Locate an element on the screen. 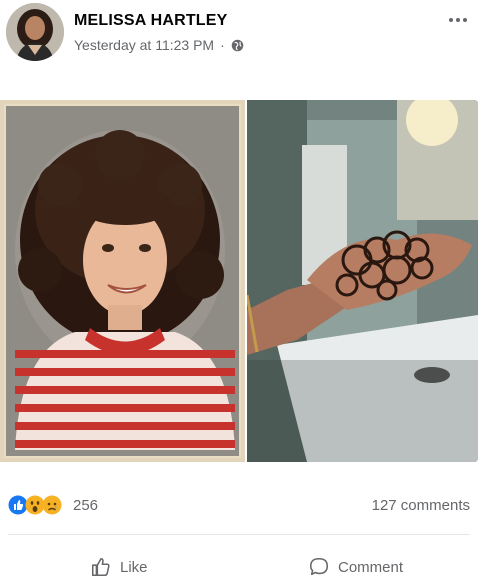  reactions-summary: 256 is located at coordinates (53, 505).